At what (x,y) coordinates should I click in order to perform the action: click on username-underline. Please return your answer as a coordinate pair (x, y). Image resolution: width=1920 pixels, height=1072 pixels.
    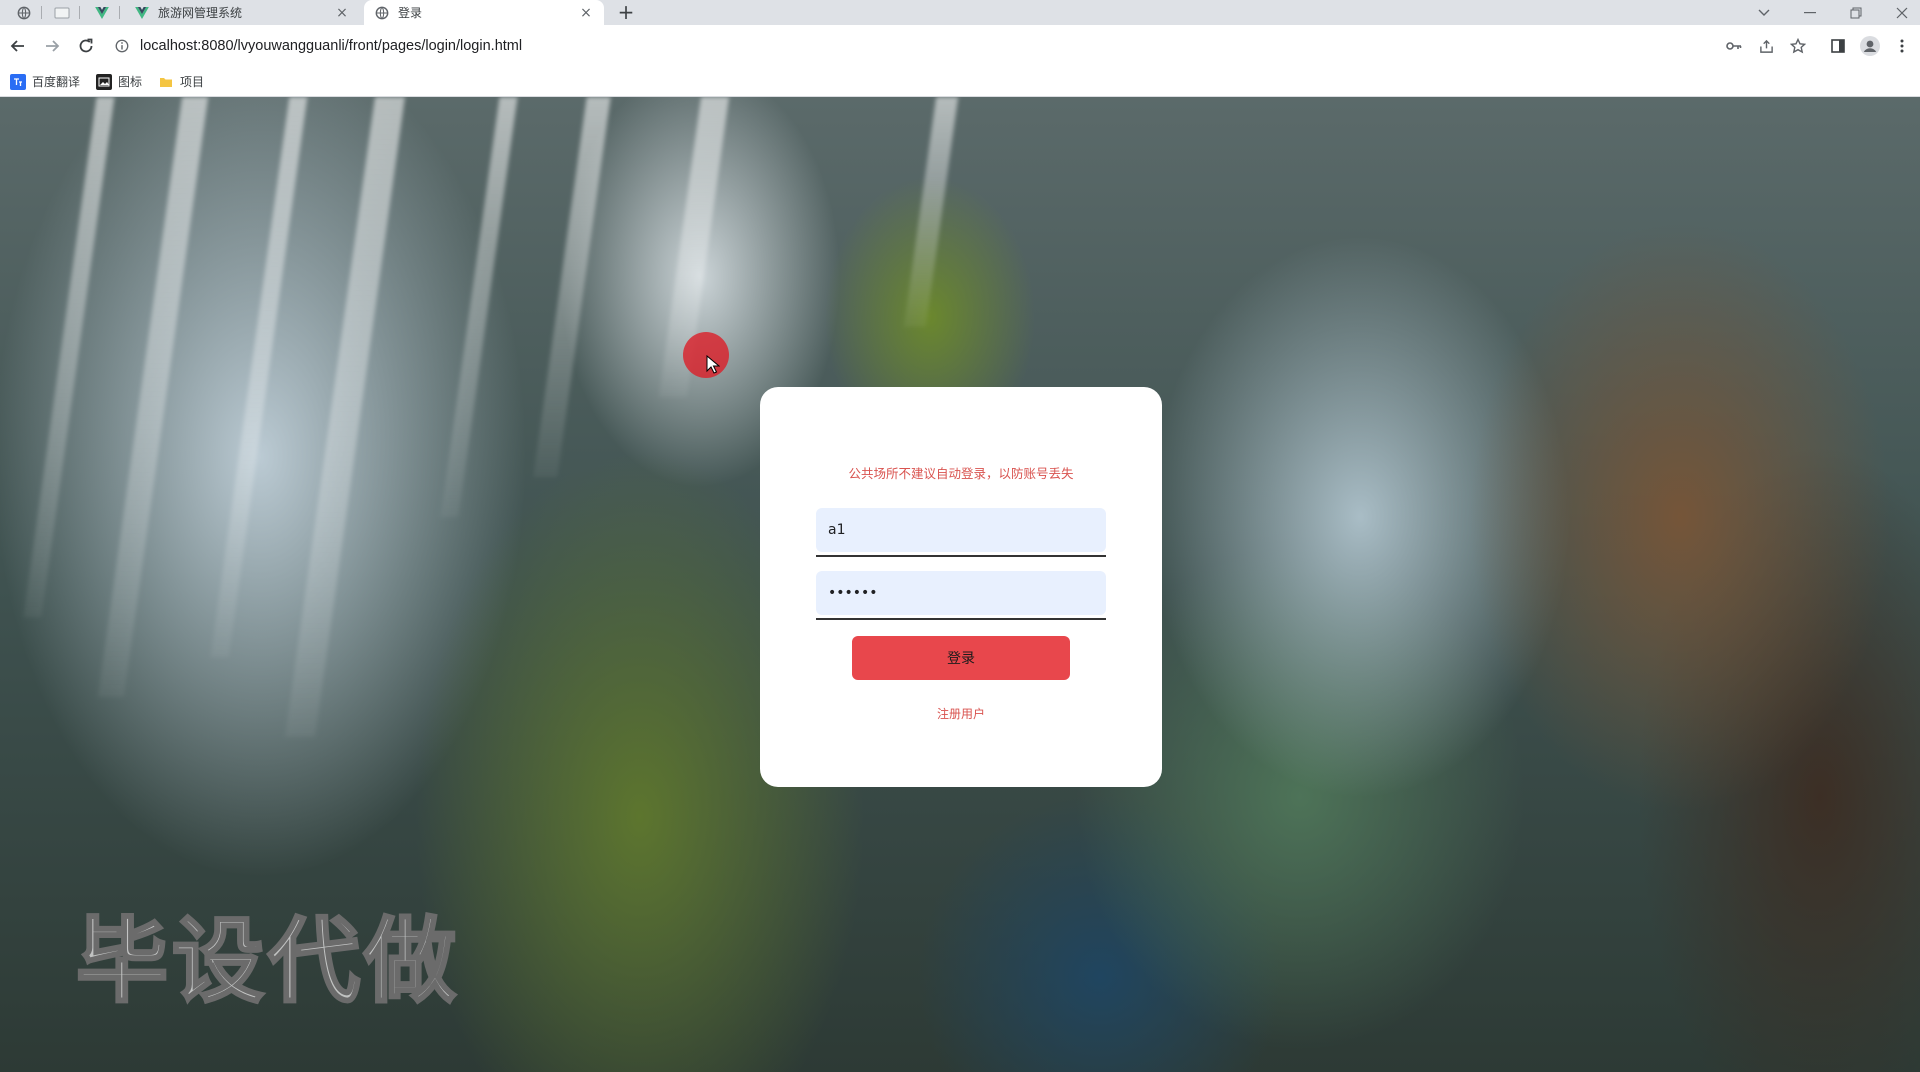
    Looking at the image, I should click on (961, 556).